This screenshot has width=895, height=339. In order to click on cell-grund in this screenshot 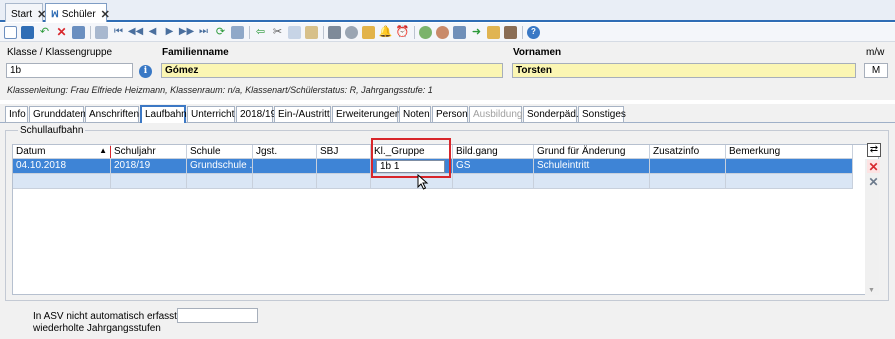, I will do `click(592, 181)`.